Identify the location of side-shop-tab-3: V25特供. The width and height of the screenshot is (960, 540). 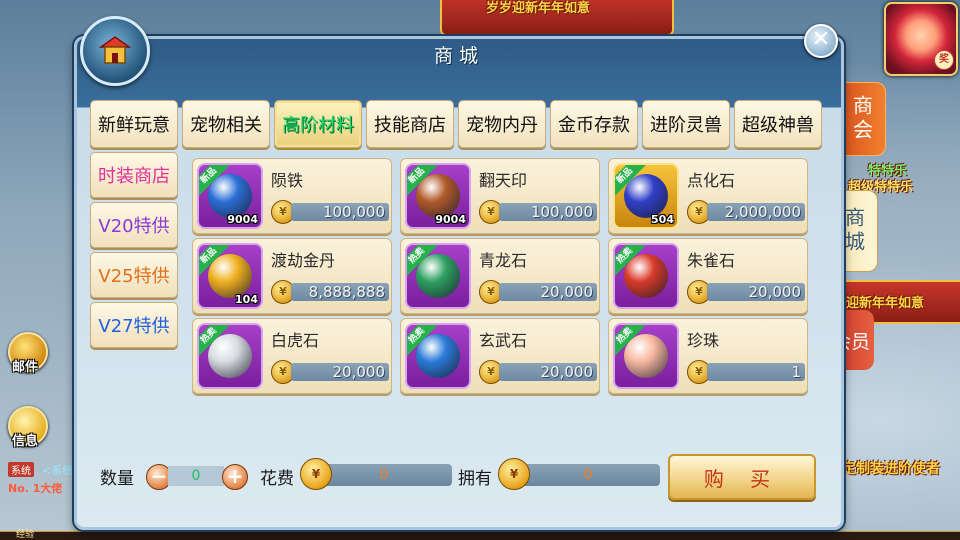
(134, 275).